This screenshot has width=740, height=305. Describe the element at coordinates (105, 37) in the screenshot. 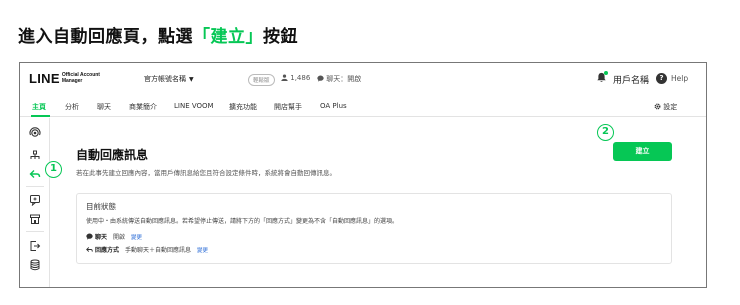

I see `instruction-prefix: 進入自動回應頁，點選` at that location.